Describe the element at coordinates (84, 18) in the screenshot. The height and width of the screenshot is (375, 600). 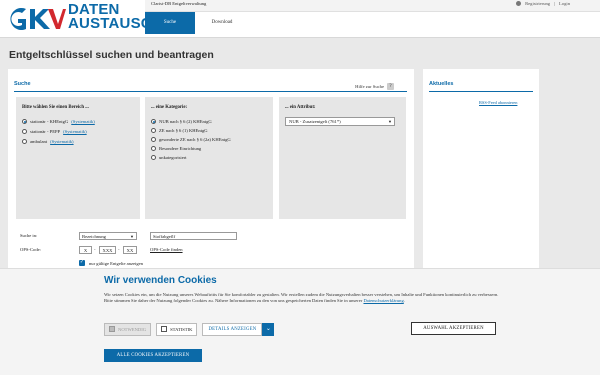
I see `gkv-logo: DATEN AUSTAUSCH` at that location.